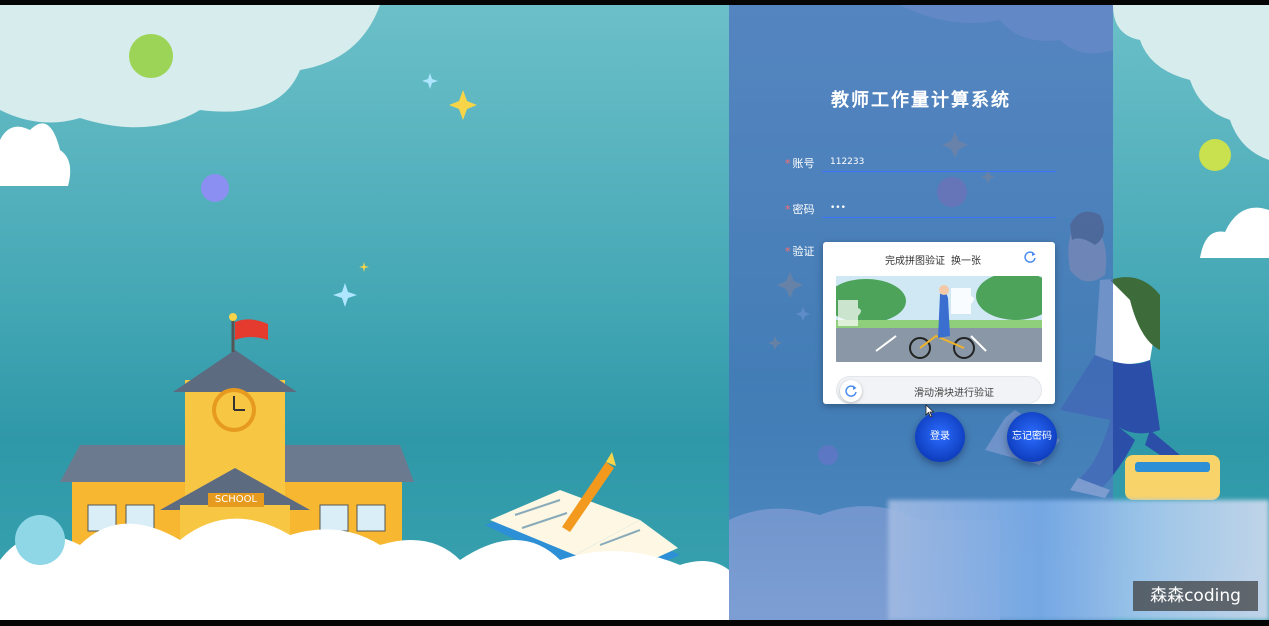  What do you see at coordinates (915, 261) in the screenshot?
I see `captcha-title: 完成拼图验证` at bounding box center [915, 261].